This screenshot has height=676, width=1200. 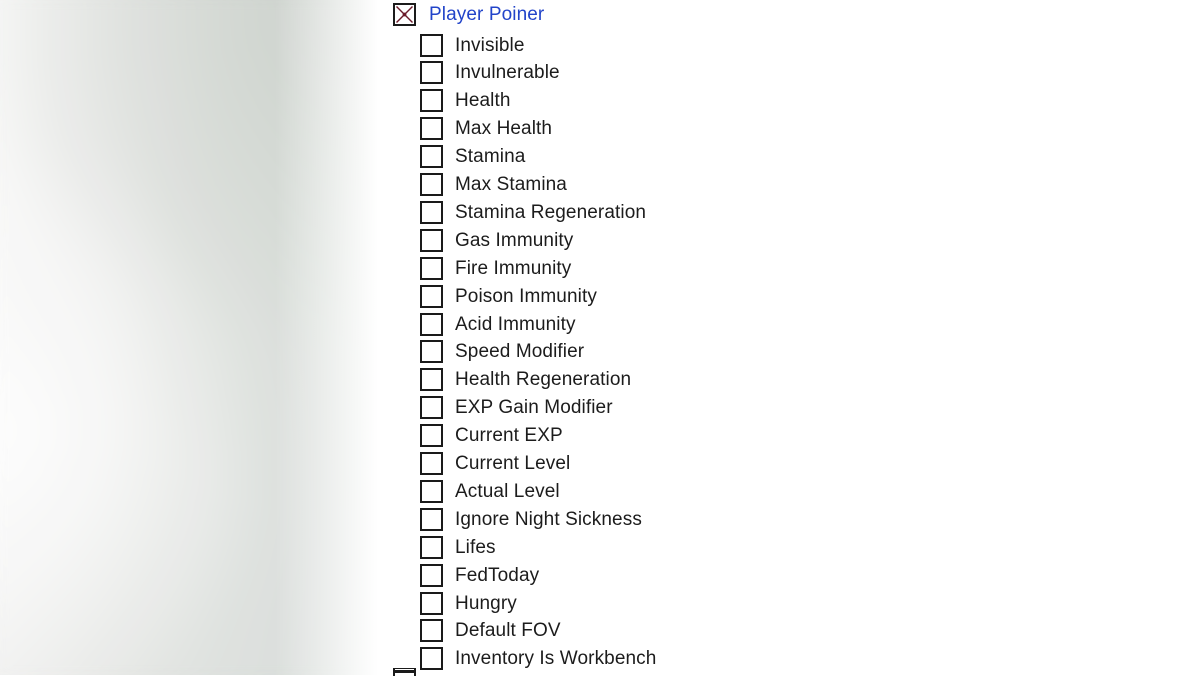 I want to click on tree-item-current-exp: Current EXP, so click(x=491, y=436).